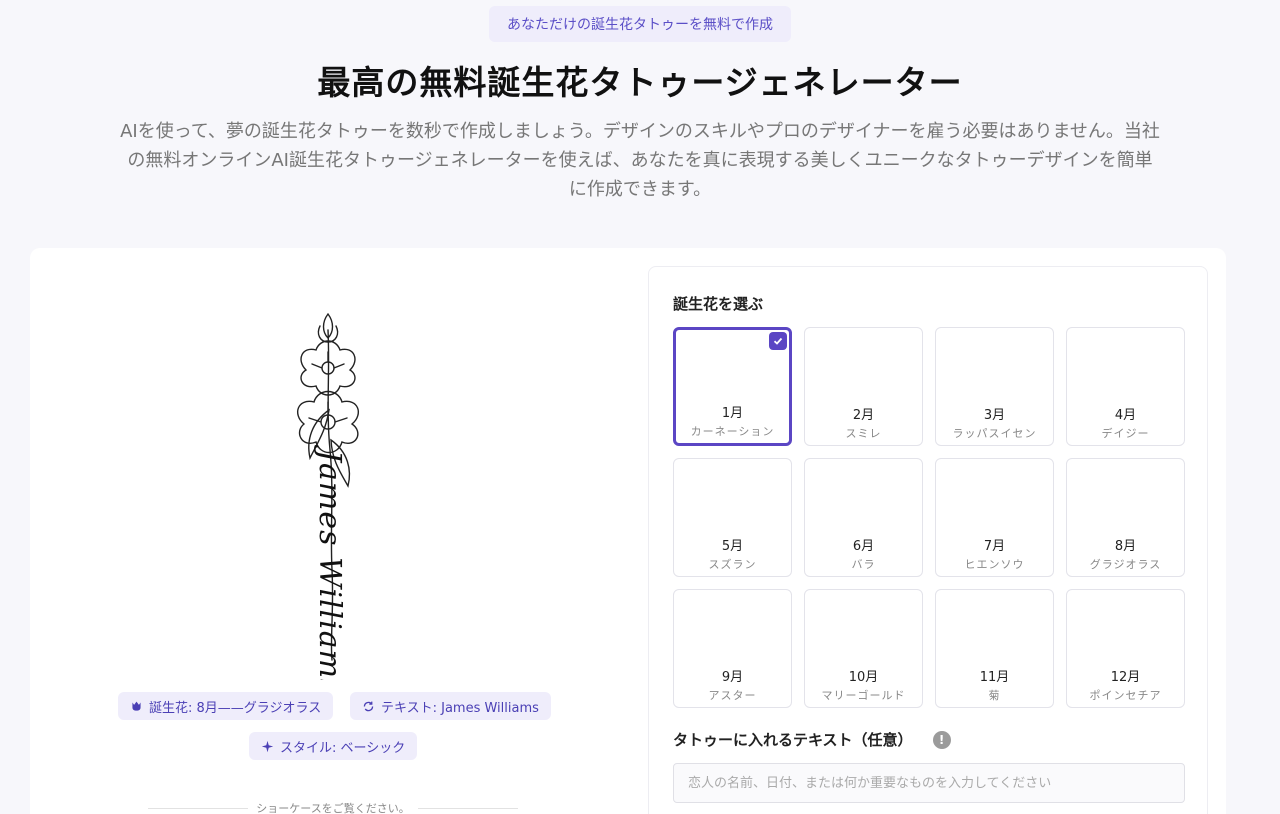 This screenshot has width=1280, height=814. I want to click on divider-line-right, so click(468, 808).